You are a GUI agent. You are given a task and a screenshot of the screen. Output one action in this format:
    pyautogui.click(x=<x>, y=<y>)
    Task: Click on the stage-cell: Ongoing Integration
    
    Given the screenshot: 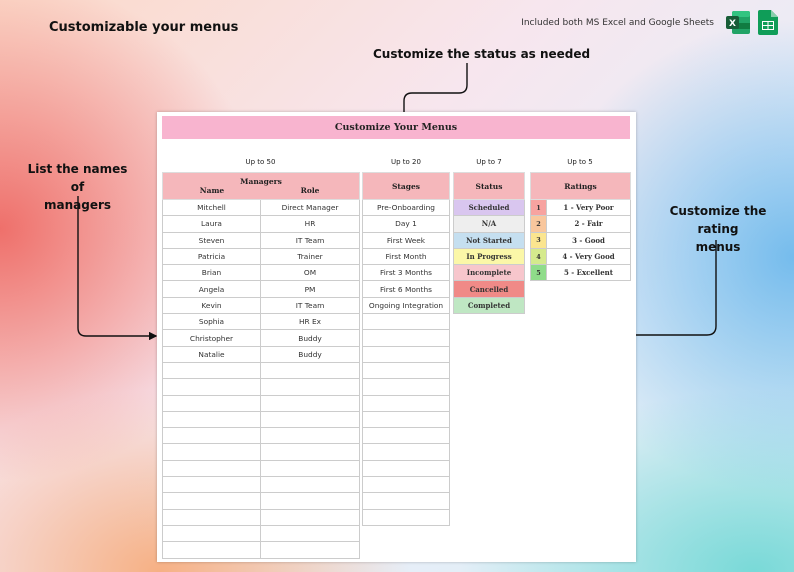 What is the action you would take?
    pyautogui.click(x=406, y=305)
    